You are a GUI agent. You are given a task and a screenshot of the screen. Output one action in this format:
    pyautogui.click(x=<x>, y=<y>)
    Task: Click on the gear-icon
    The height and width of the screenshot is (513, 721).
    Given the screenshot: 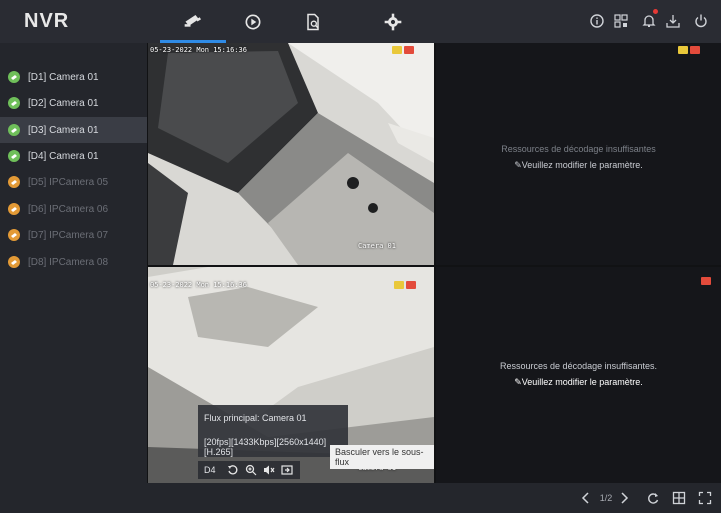 What is the action you would take?
    pyautogui.click(x=393, y=21)
    